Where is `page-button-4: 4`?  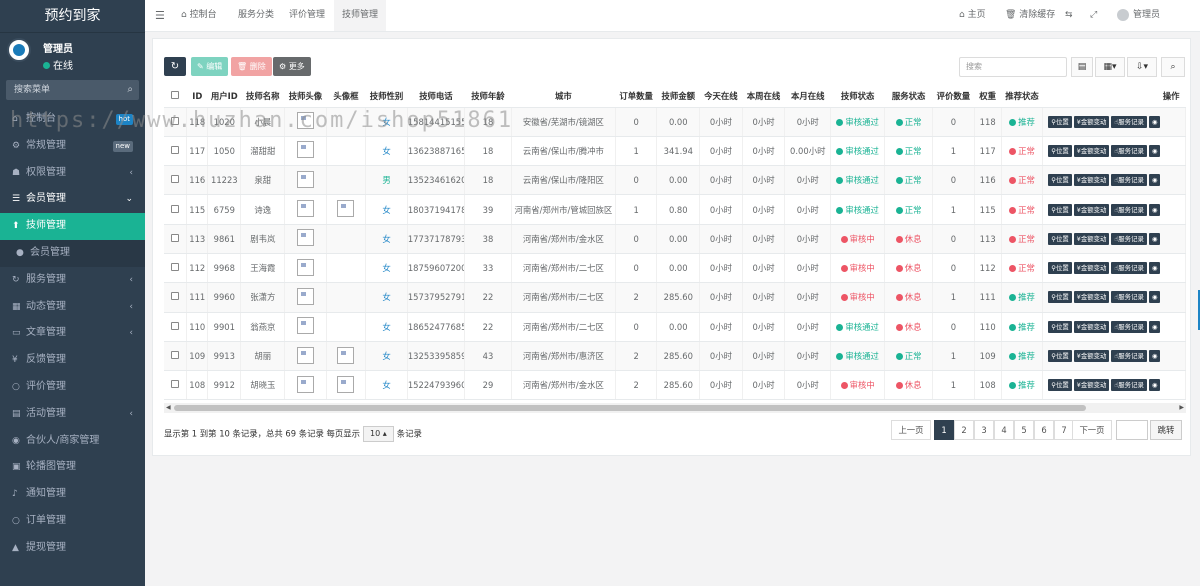
page-button-4: 4 is located at coordinates (1004, 430).